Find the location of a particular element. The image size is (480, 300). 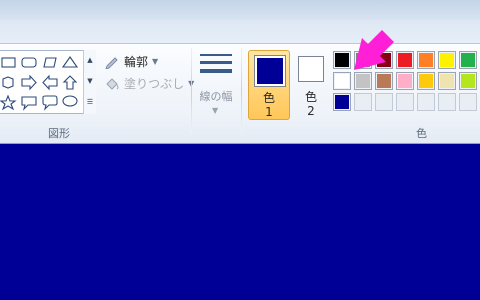

color2-label-b: 2 is located at coordinates (311, 111).